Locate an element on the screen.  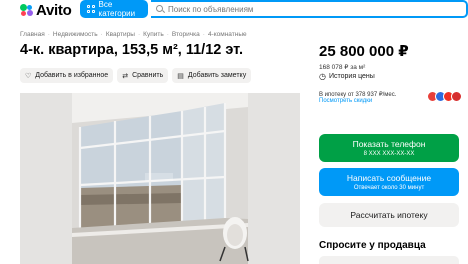
calculate-mortgage-label: Рассчитать ипотеку is located at coordinates (389, 214).